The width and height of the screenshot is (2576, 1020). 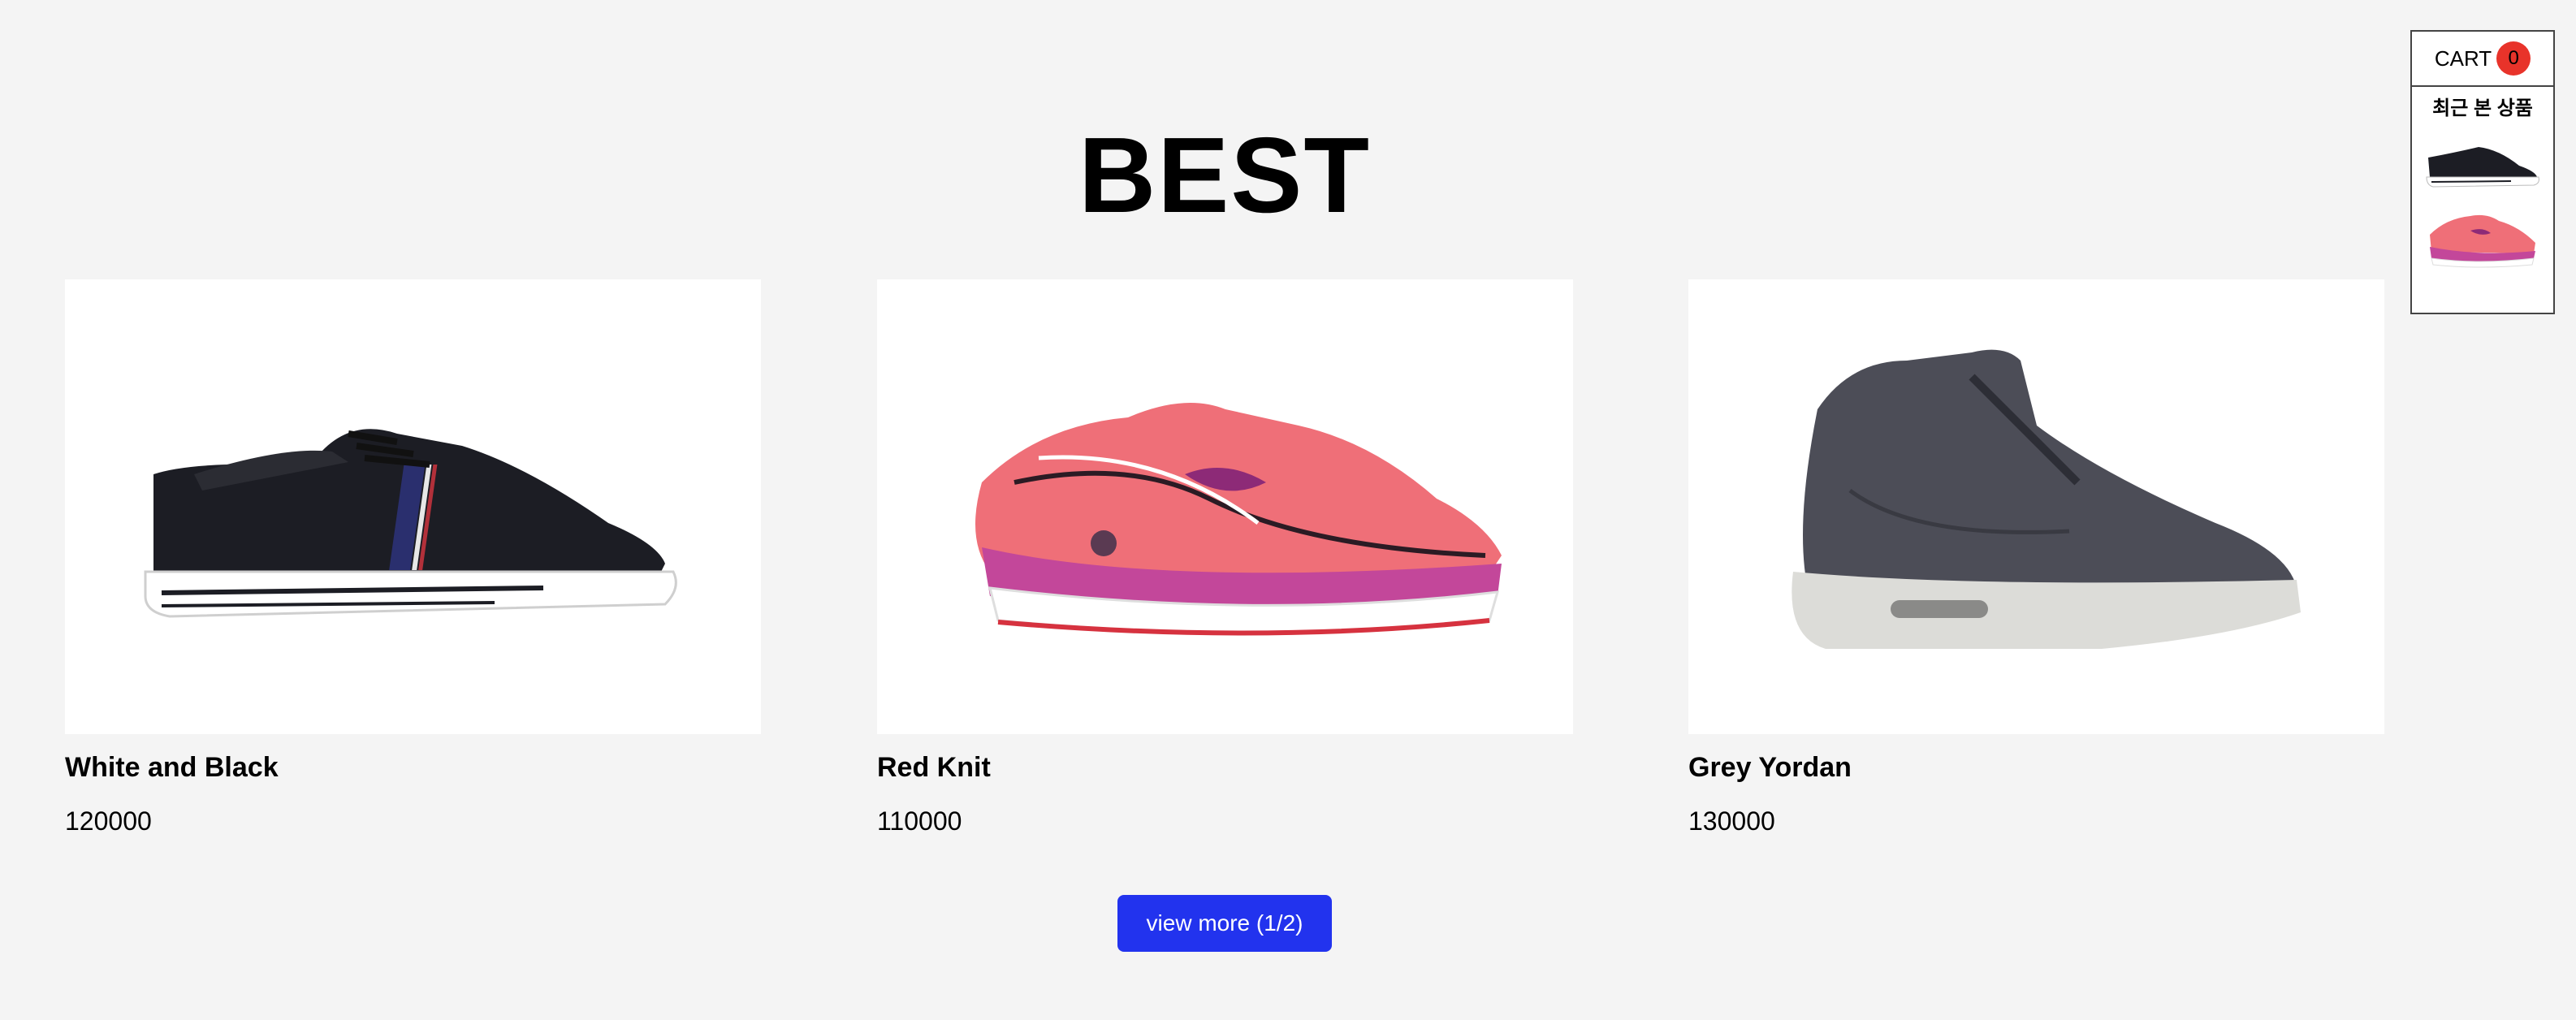 I want to click on pink-running-shoe-icon, so click(x=1239, y=520).